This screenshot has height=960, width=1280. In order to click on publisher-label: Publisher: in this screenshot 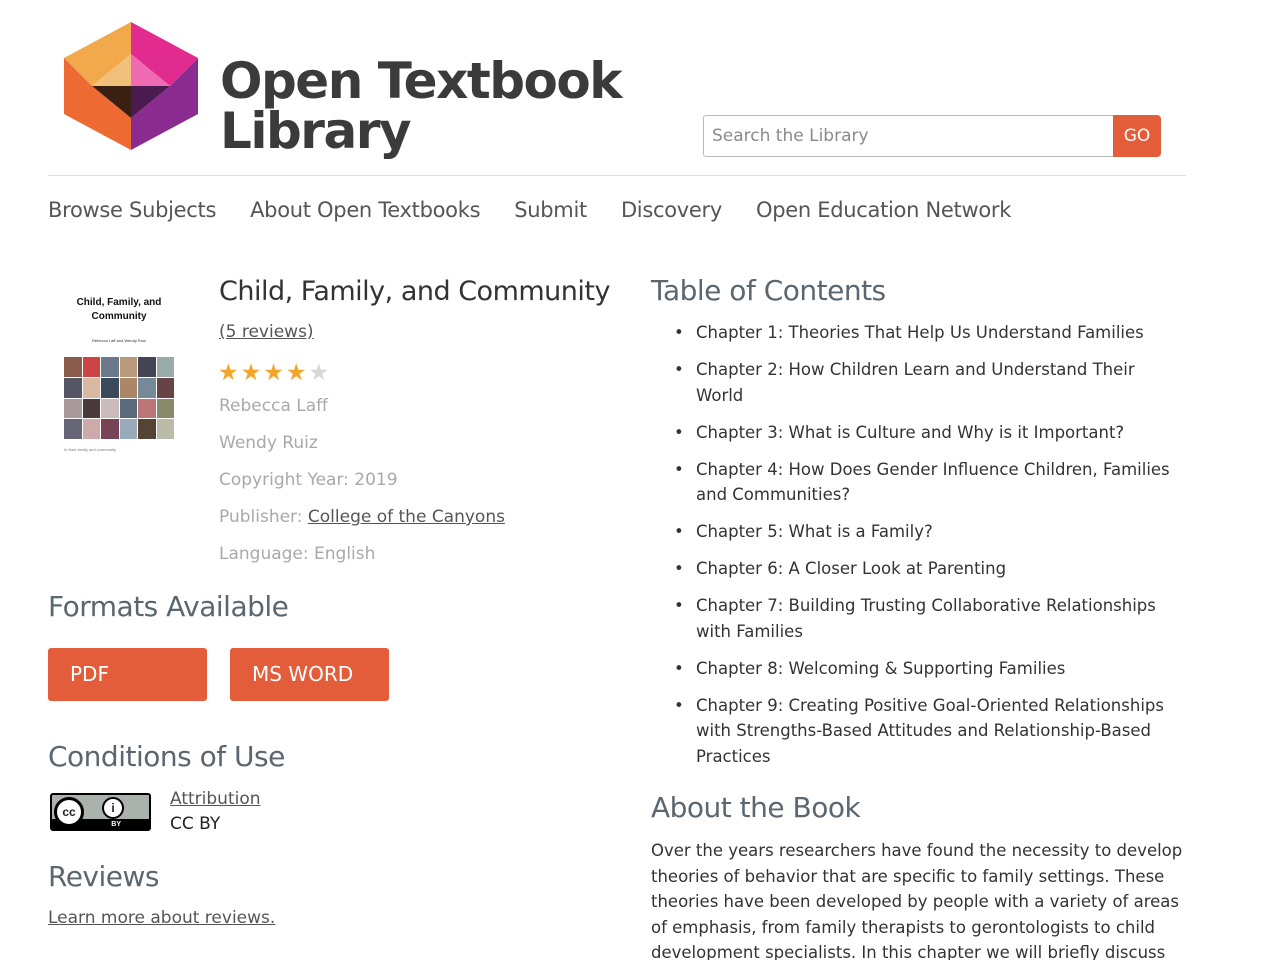, I will do `click(263, 517)`.